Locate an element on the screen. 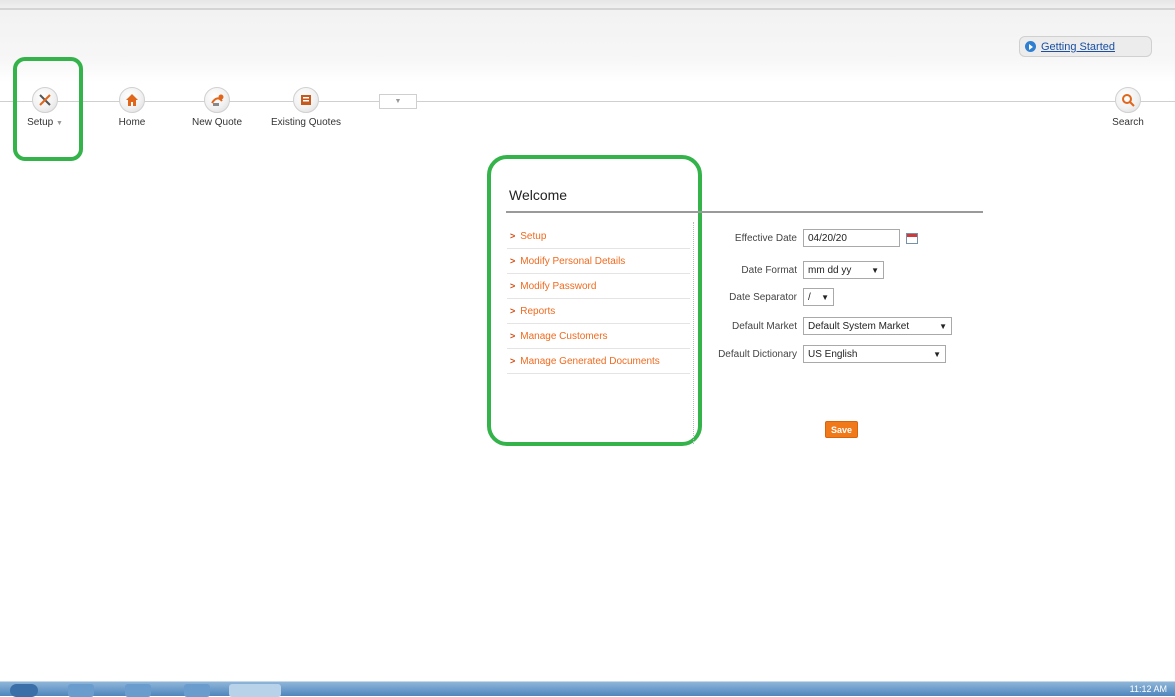 The height and width of the screenshot is (697, 1175). nav-home-label: Home is located at coordinates (132, 122).